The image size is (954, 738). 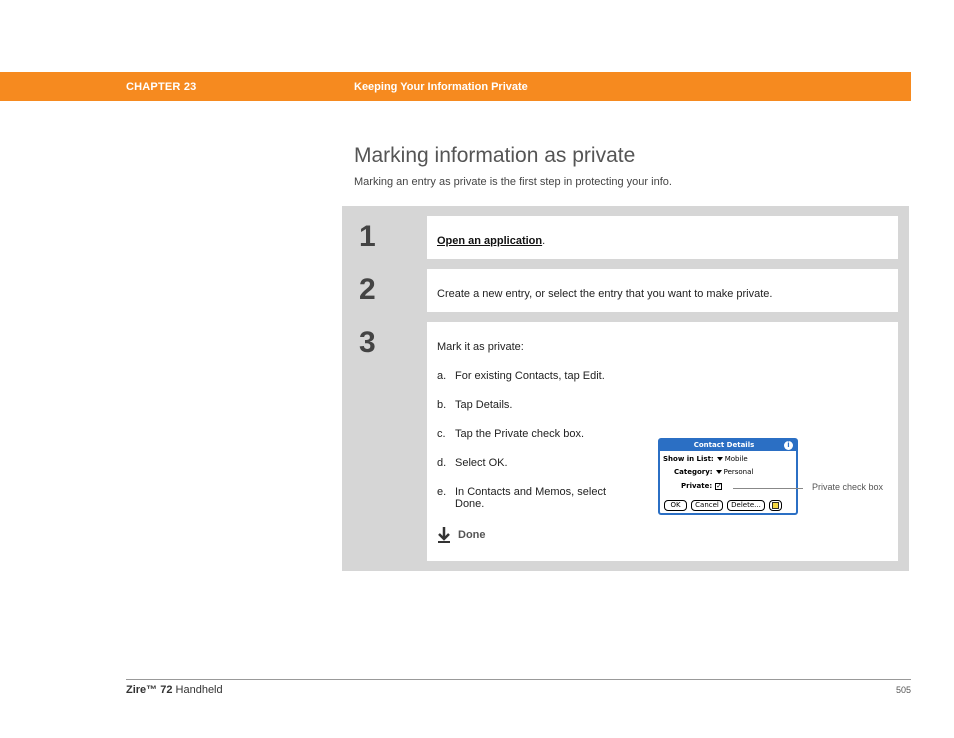 What do you see at coordinates (511, 434) in the screenshot?
I see `sub-step: c. Tap the Private check box.` at bounding box center [511, 434].